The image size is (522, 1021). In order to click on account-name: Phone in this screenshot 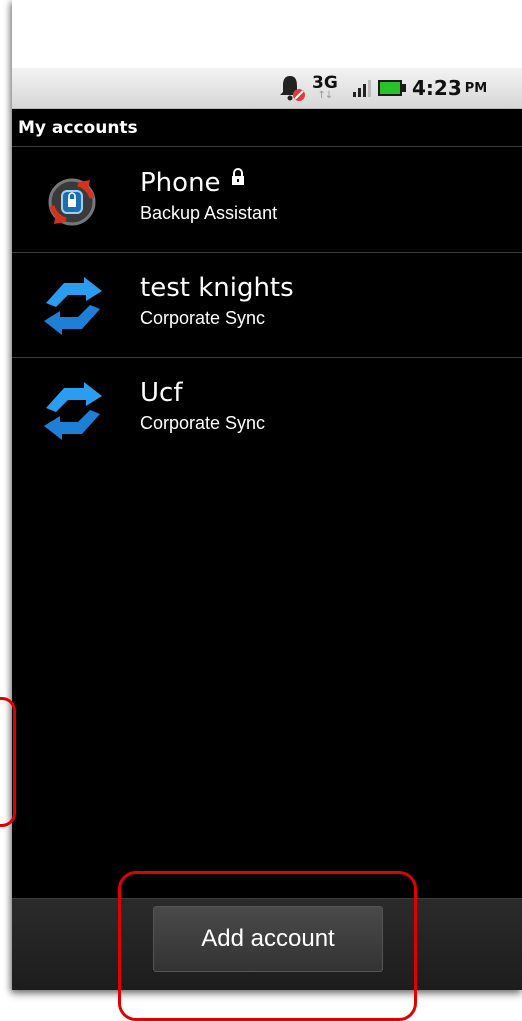, I will do `click(208, 183)`.